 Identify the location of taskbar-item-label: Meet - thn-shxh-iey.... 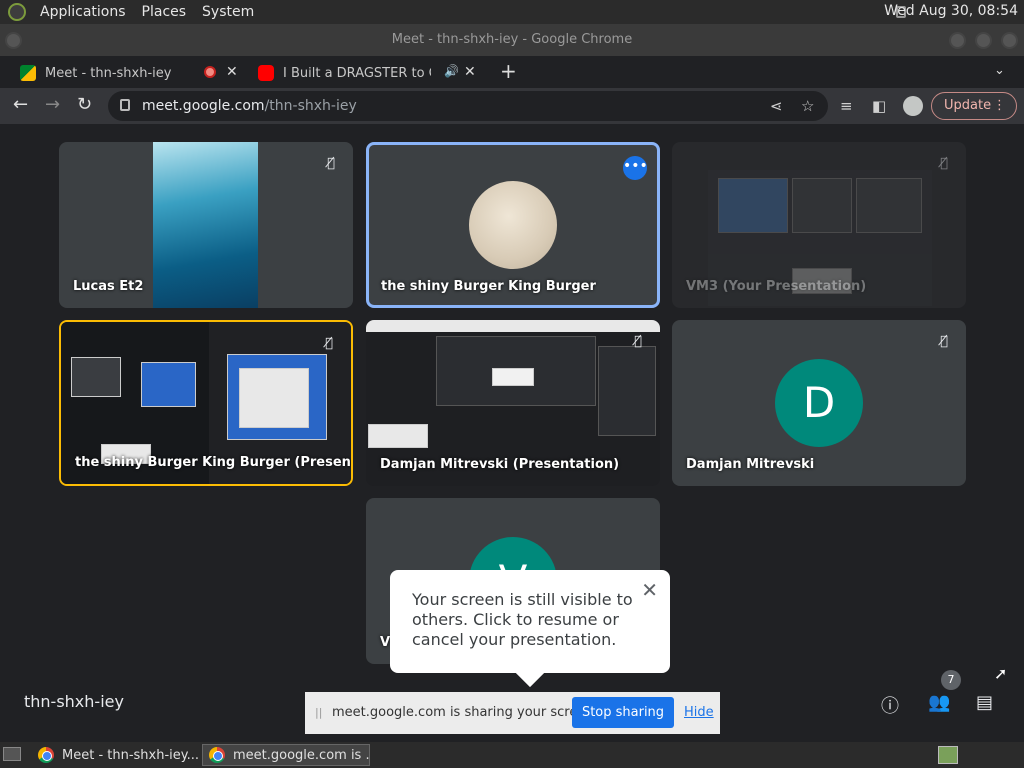
(131, 755).